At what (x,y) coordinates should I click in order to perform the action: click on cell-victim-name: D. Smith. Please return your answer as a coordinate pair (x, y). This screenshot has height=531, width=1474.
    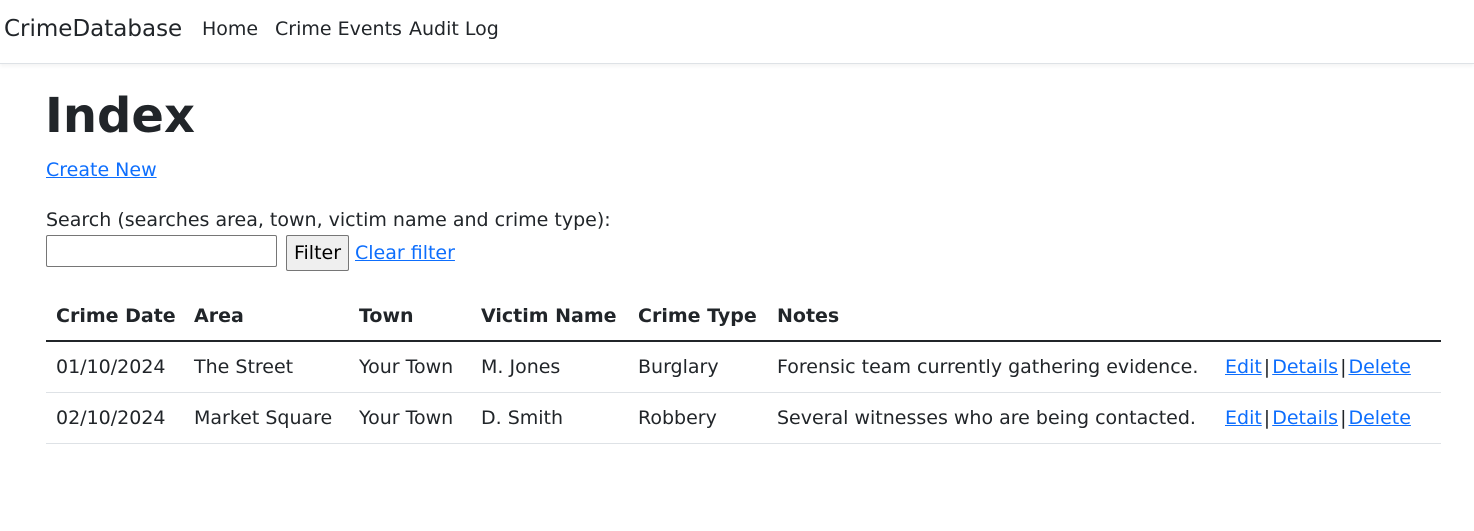
    Looking at the image, I should click on (549, 418).